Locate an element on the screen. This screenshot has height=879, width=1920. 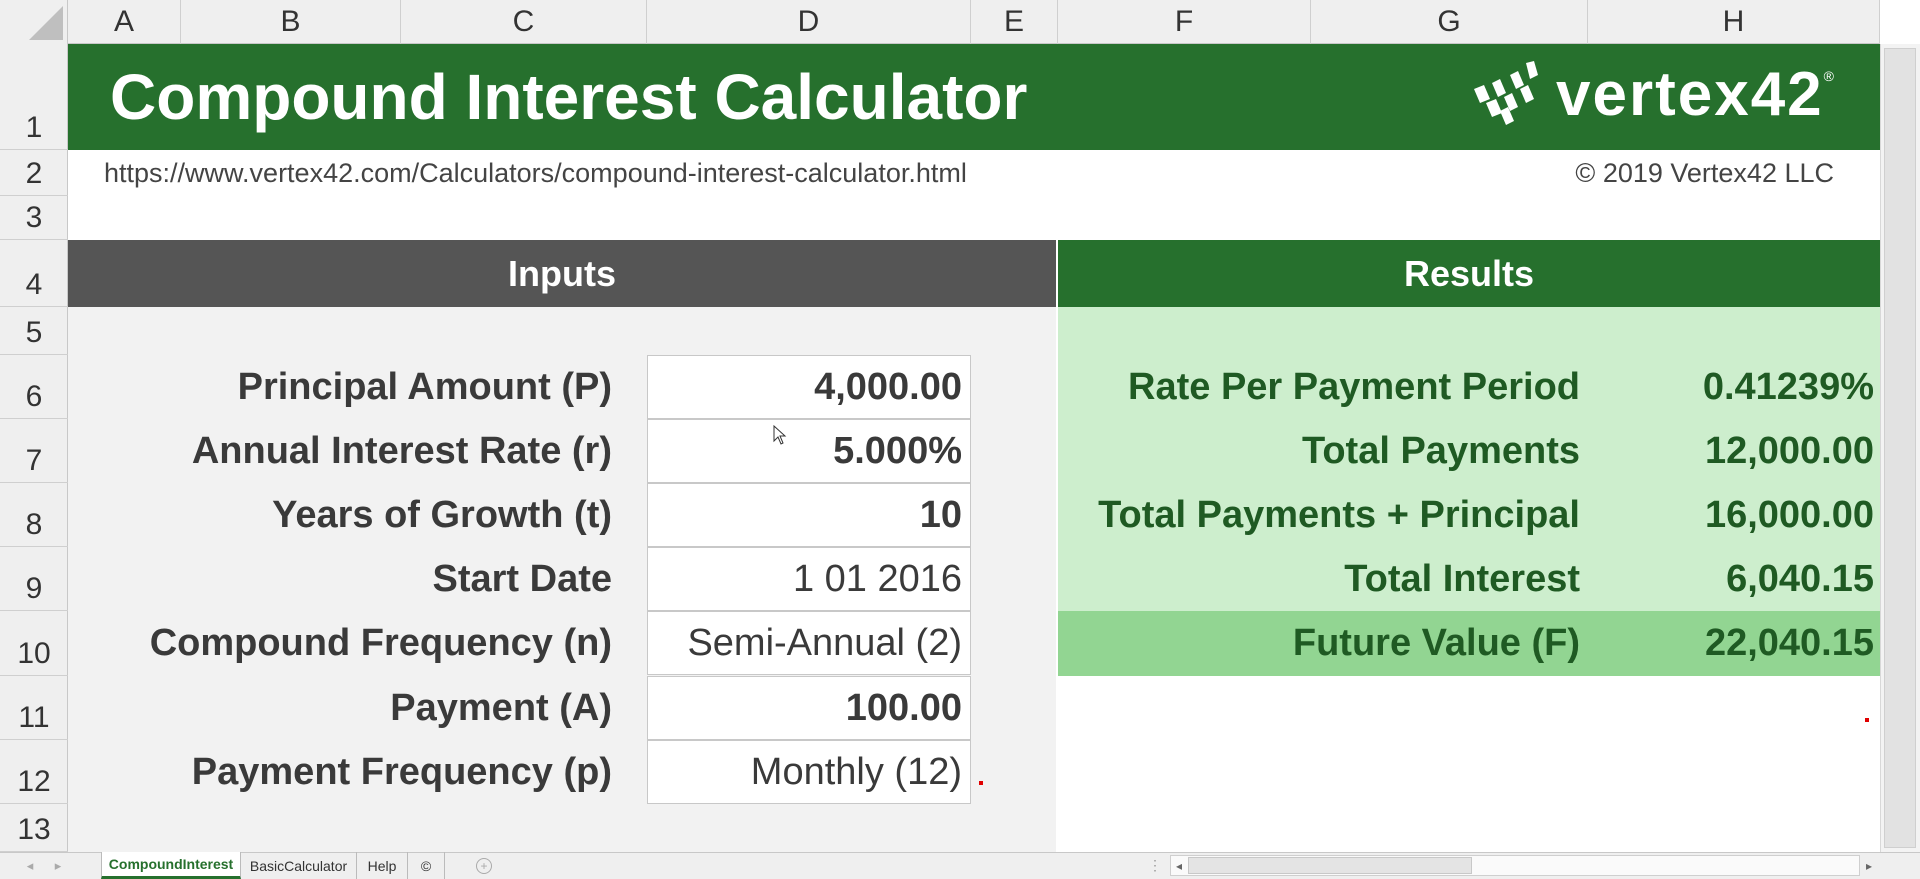
comment-indicator is located at coordinates (981, 783).